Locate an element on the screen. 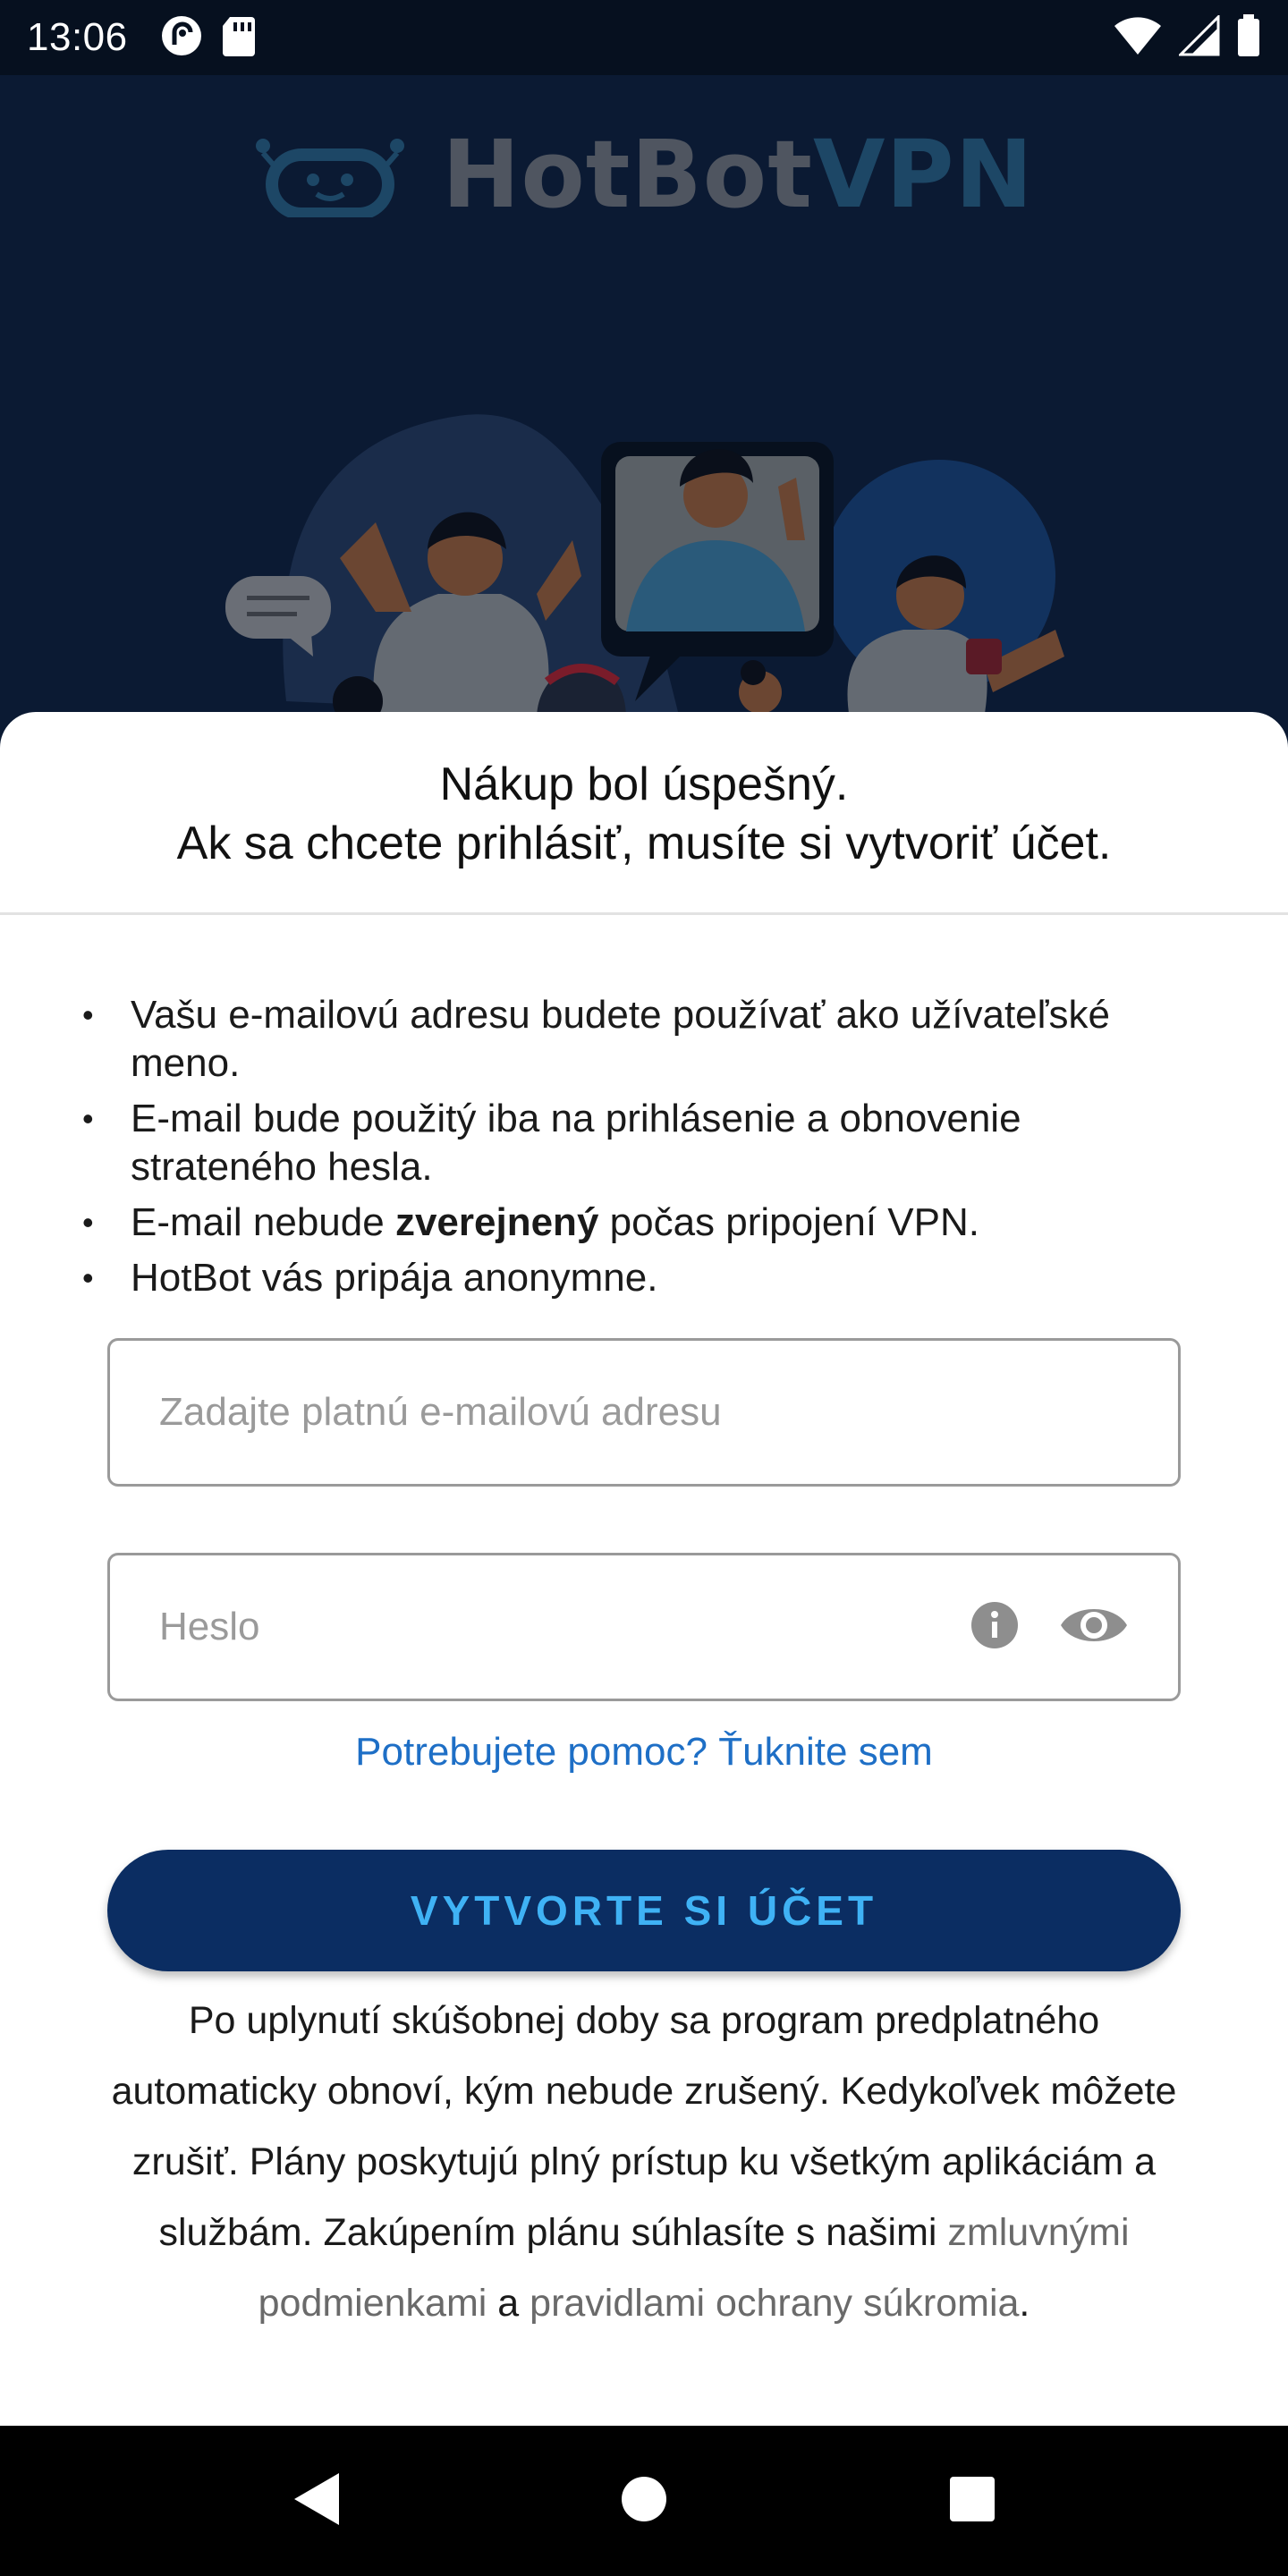 This screenshot has width=1288, height=2576. recents-icon is located at coordinates (972, 2501).